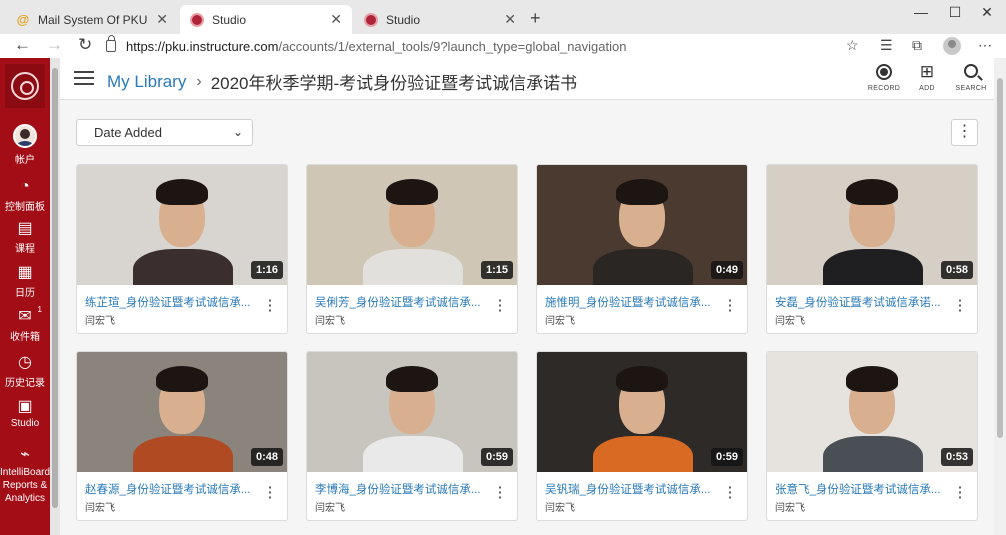  Describe the element at coordinates (25, 195) in the screenshot. I see `nav-dashboard: ◔ 控制面板` at that location.